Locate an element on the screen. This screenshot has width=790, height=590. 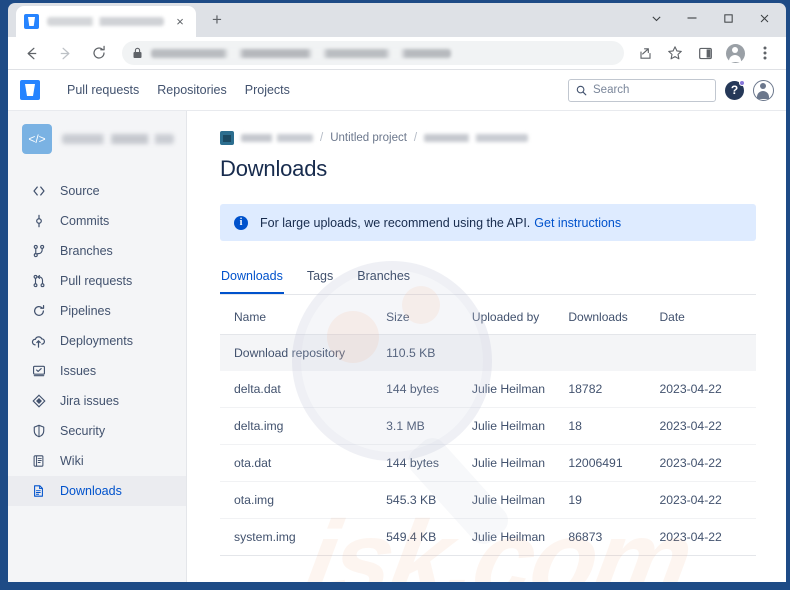
sidebar-item-security: Security is located at coordinates (97, 431).